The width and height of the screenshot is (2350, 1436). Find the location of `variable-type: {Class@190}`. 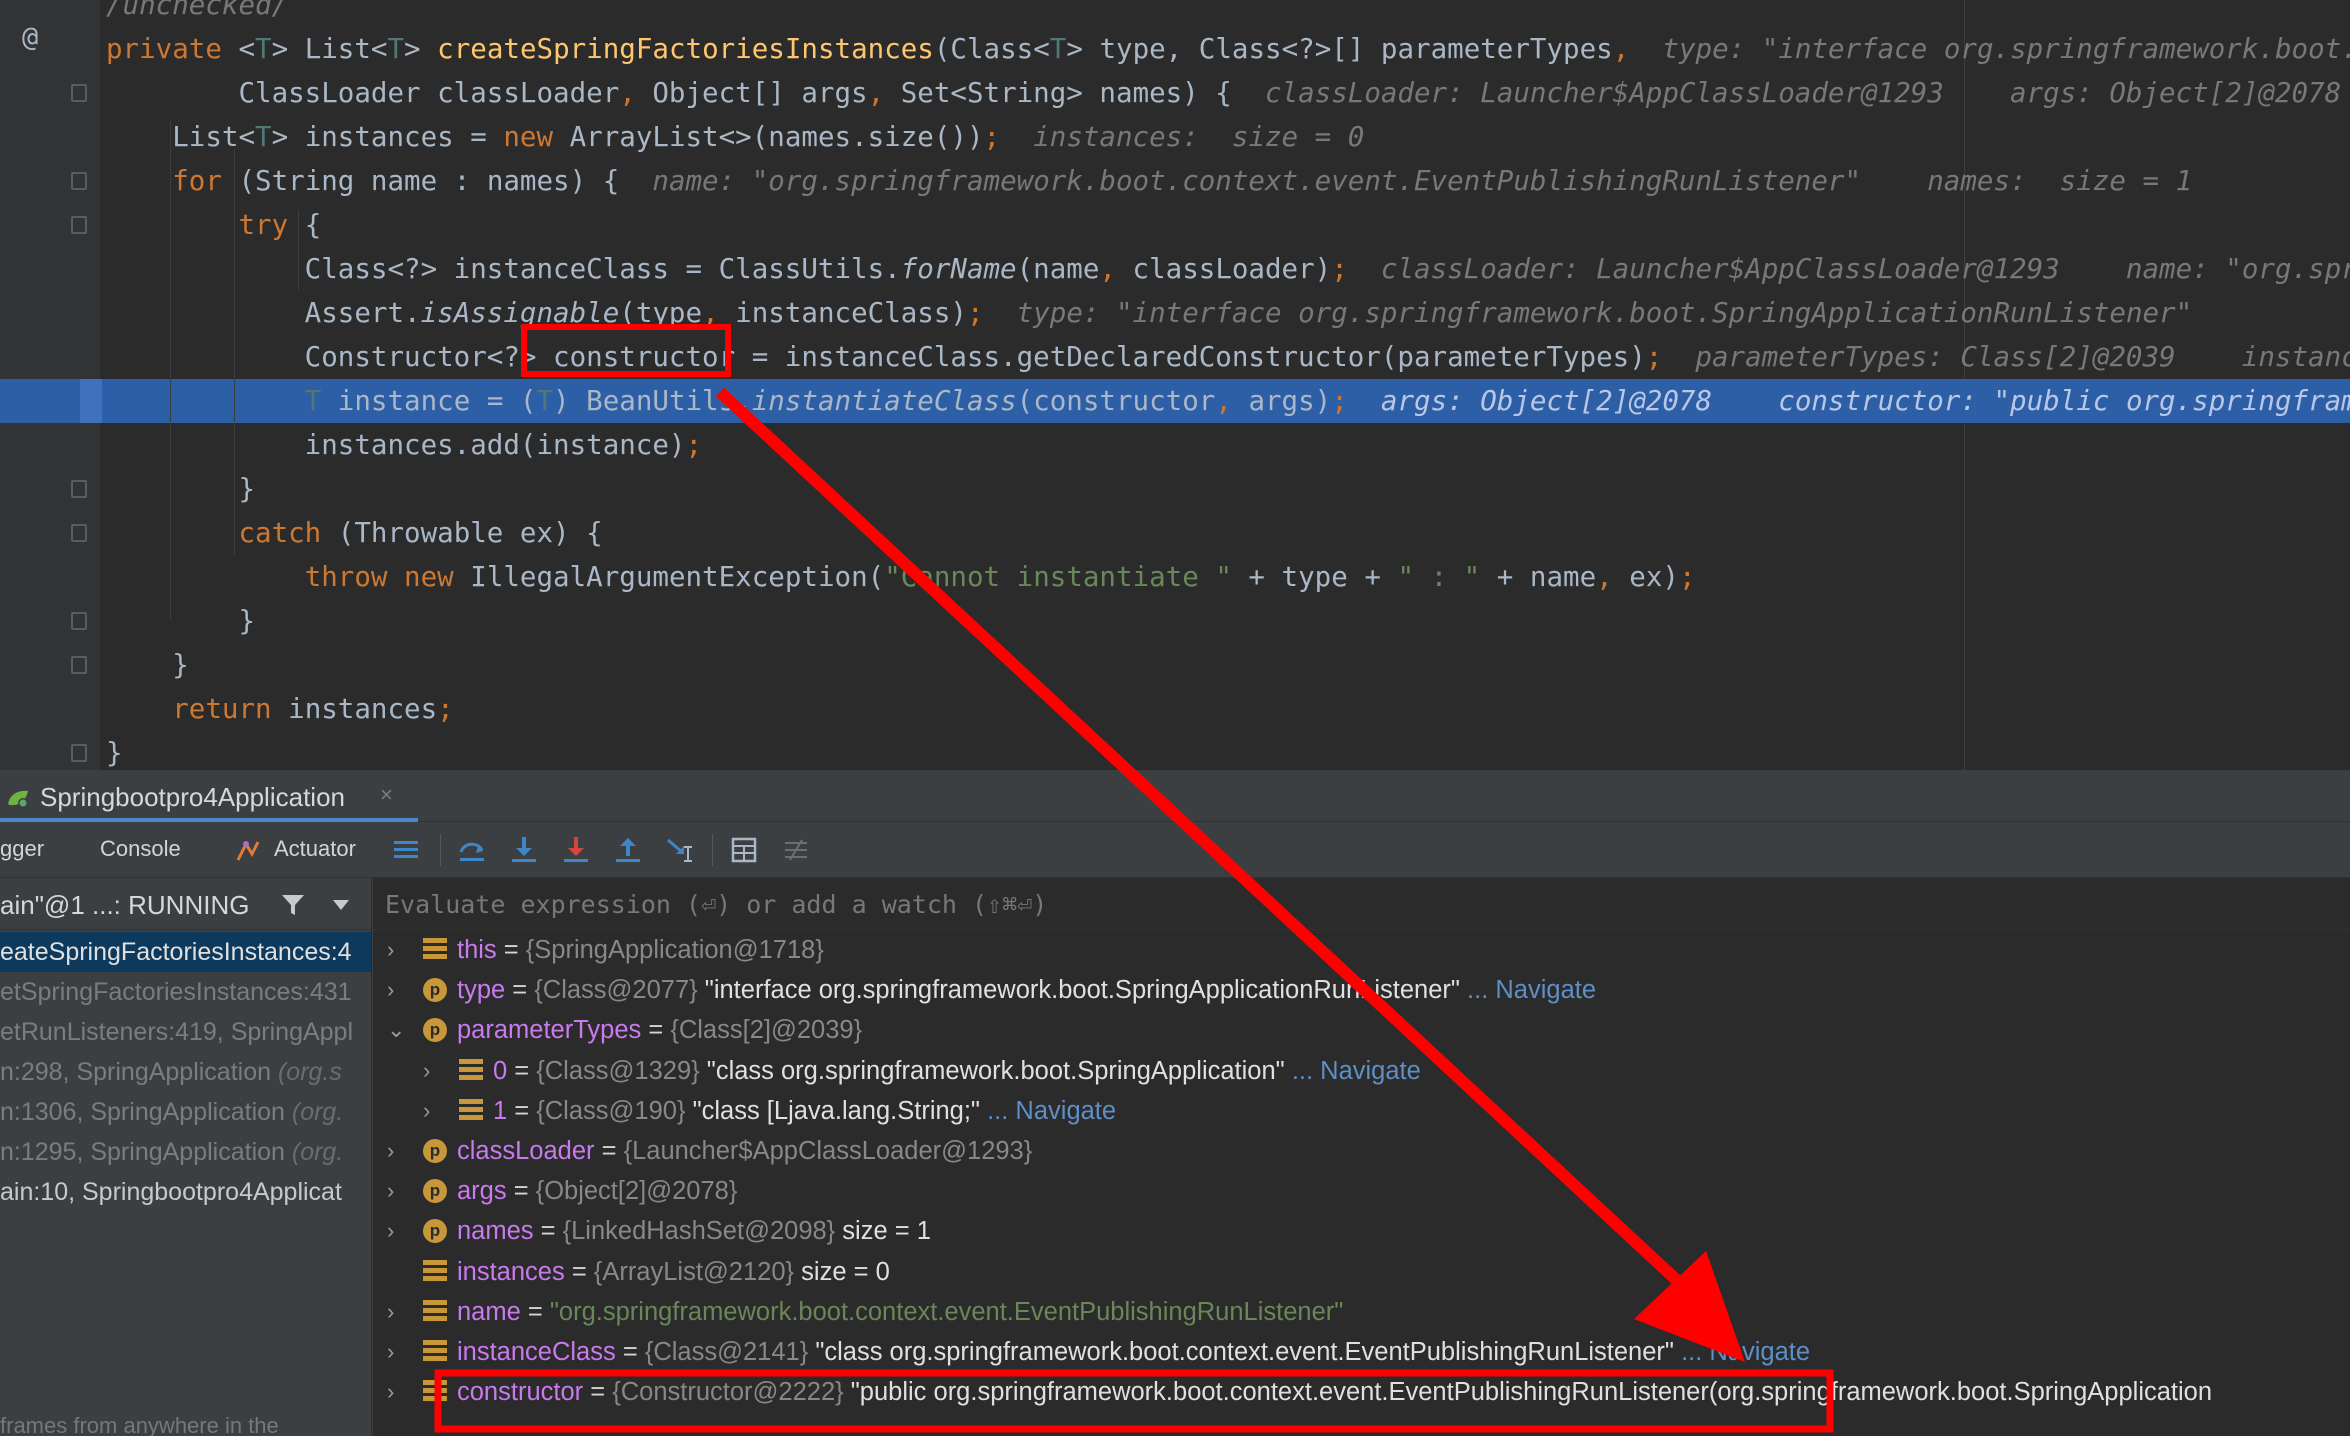

variable-type: {Class@190} is located at coordinates (611, 1110).